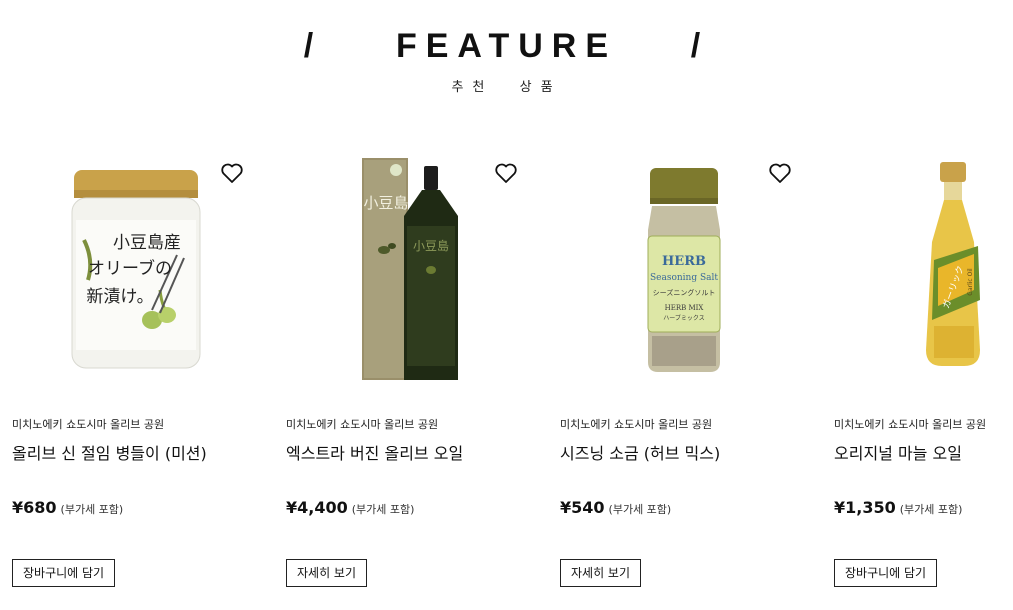  Describe the element at coordinates (970, 282) in the screenshot. I see `garlic-side-label: Garlic Oil` at that location.